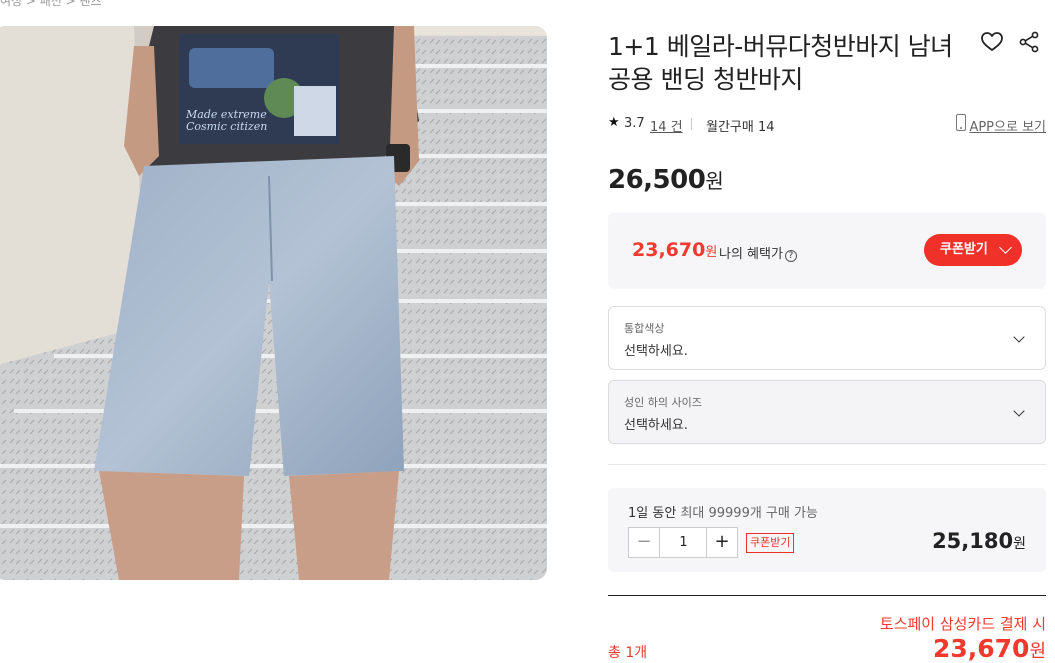 Image resolution: width=1055 pixels, height=663 pixels. I want to click on quantity-input: 1, so click(683, 542).